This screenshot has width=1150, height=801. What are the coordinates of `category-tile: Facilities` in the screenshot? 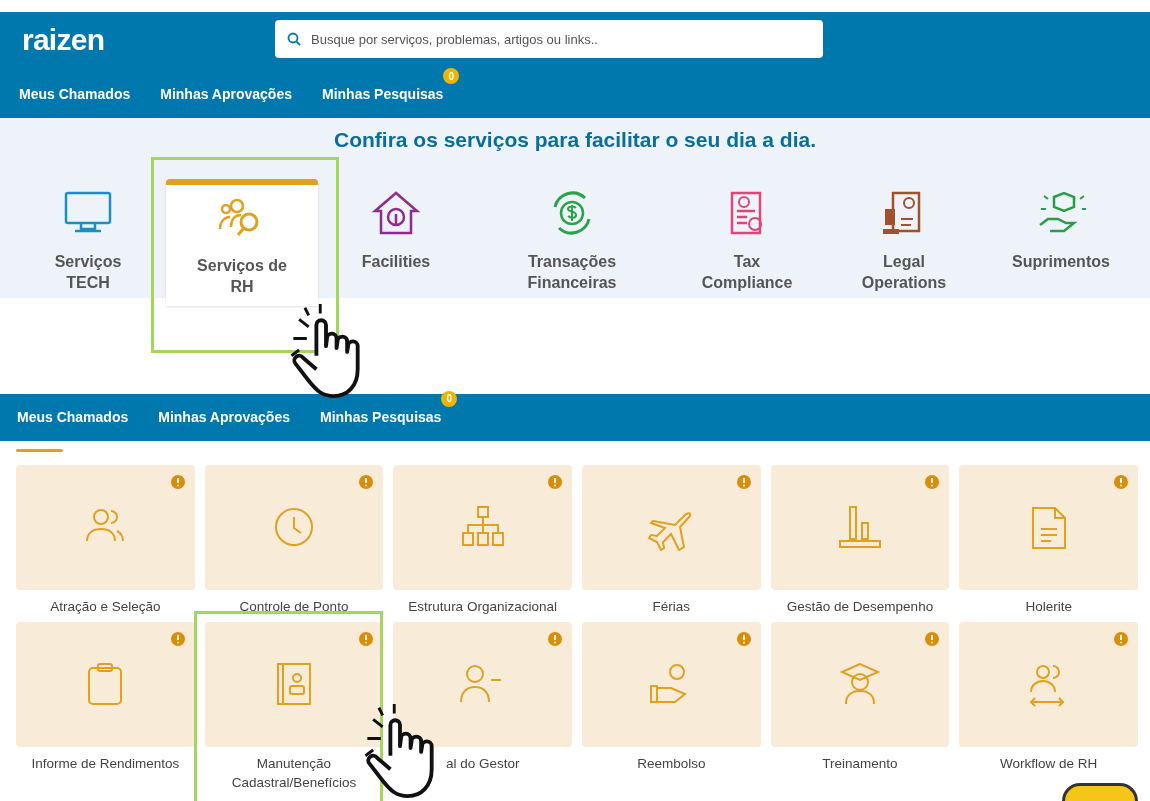 It's located at (396, 253).